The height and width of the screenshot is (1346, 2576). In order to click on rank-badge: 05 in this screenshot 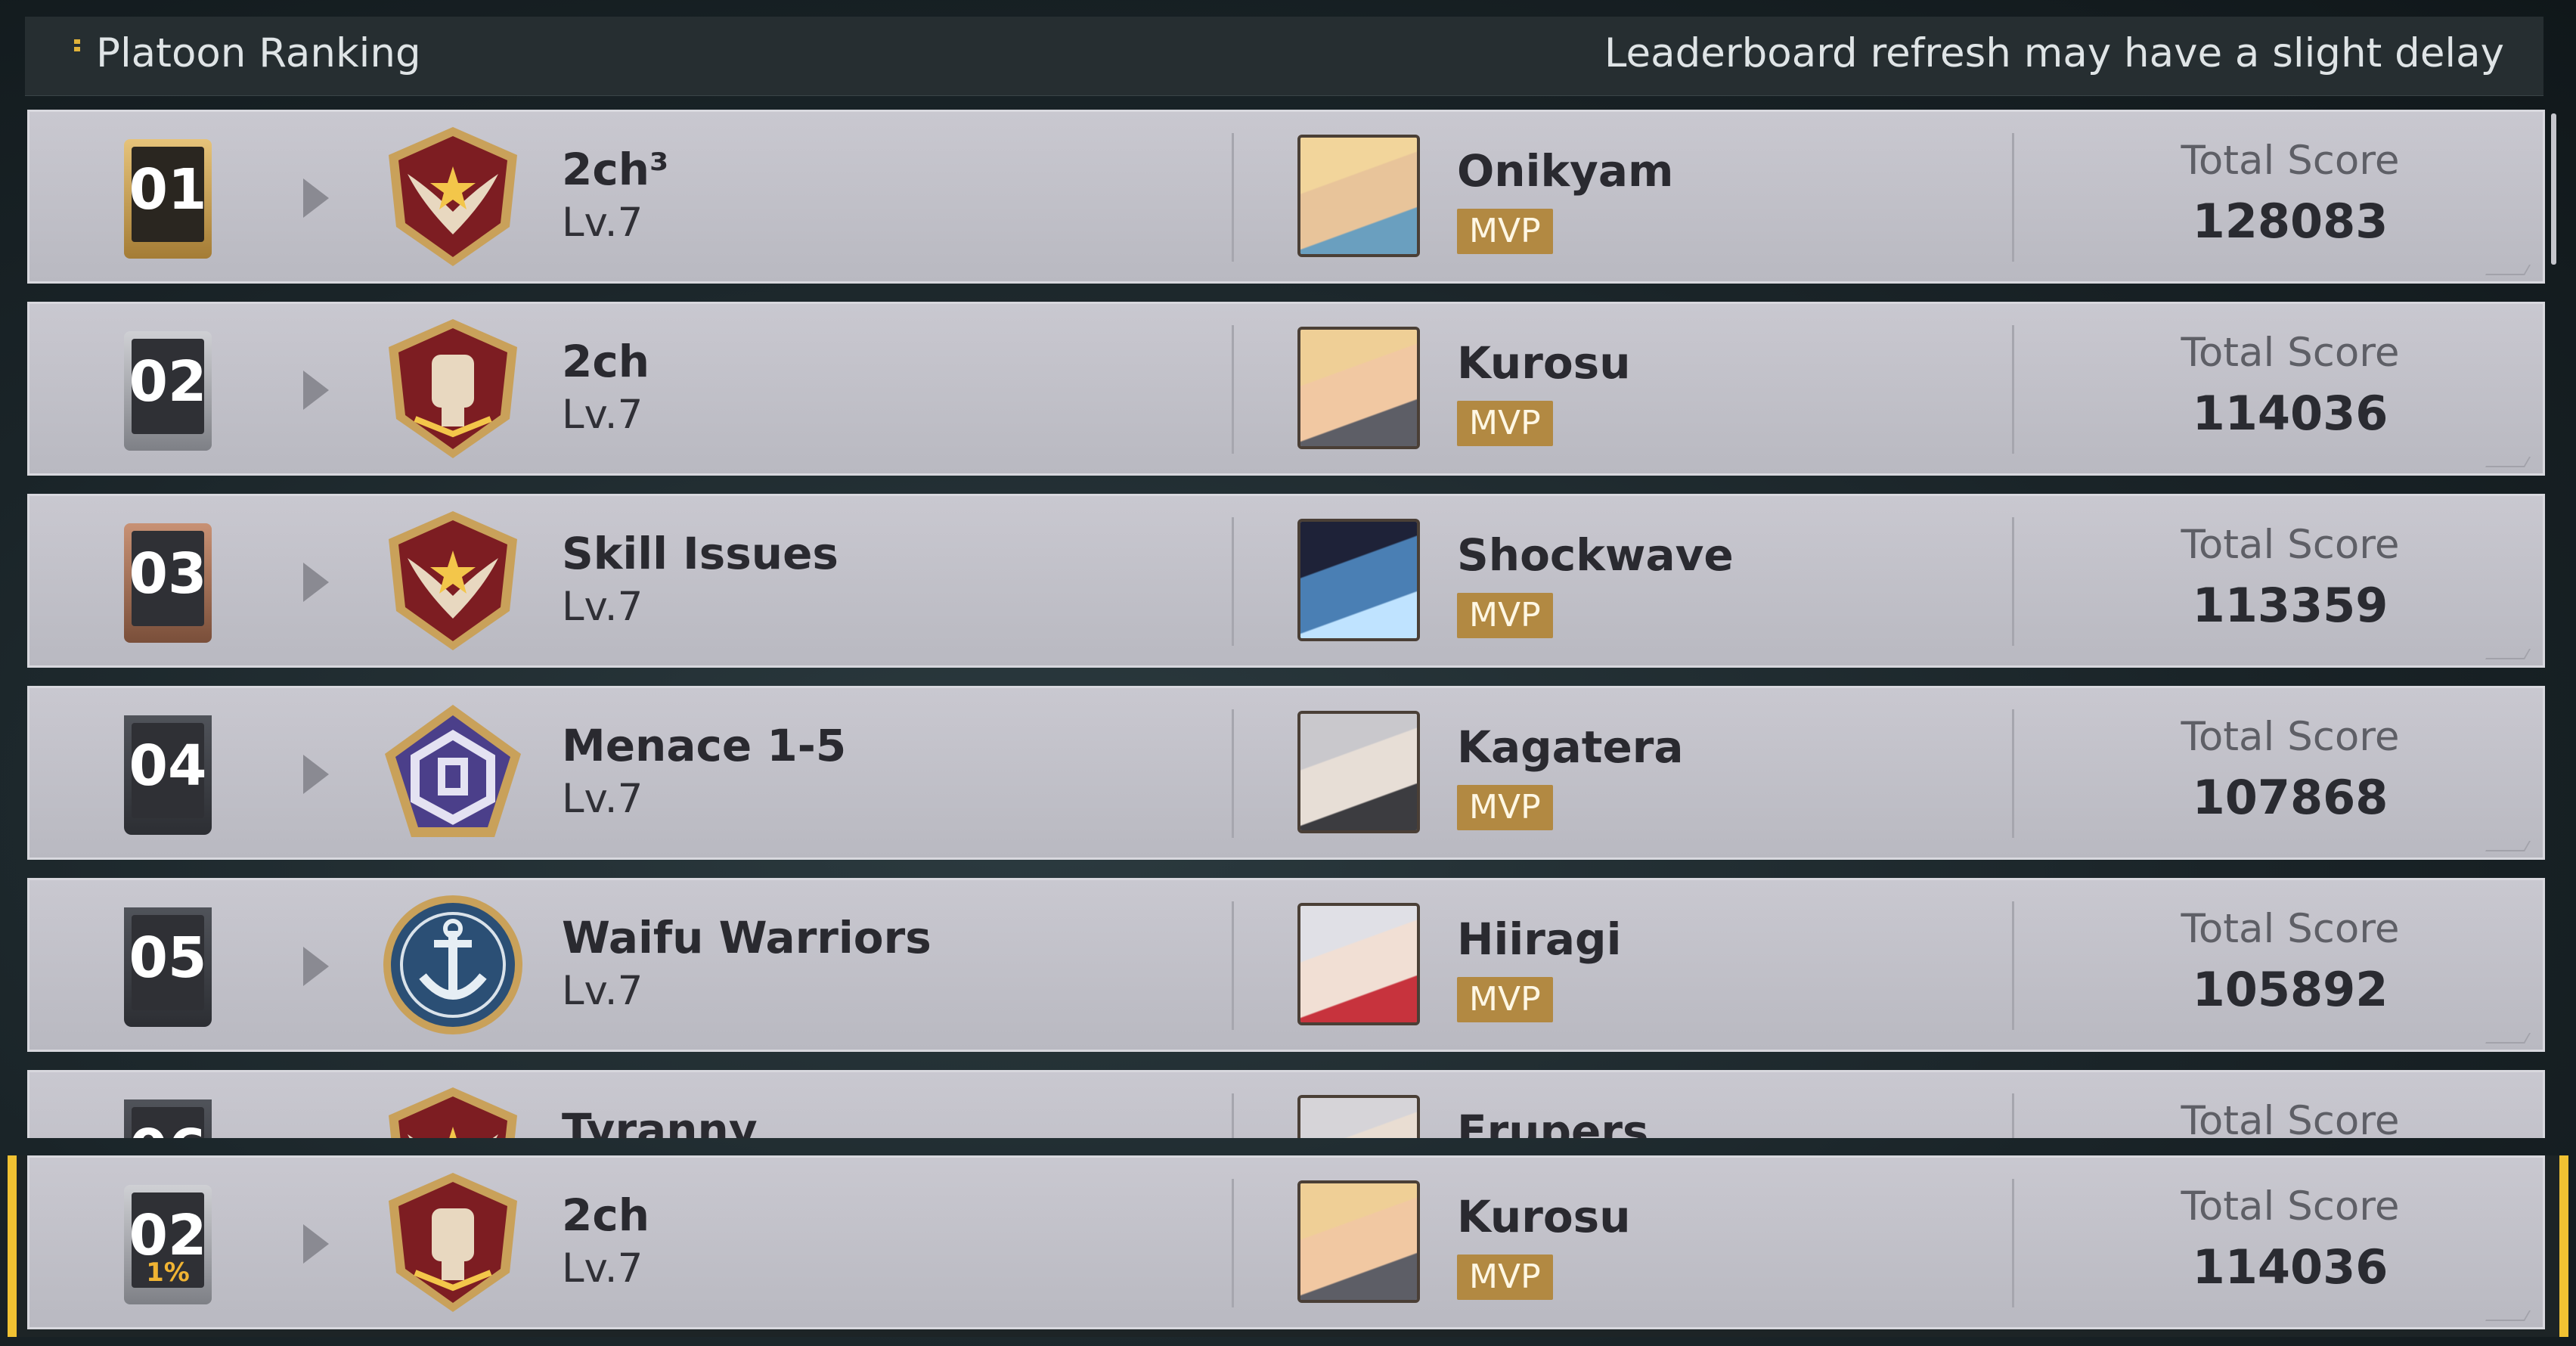, I will do `click(168, 967)`.